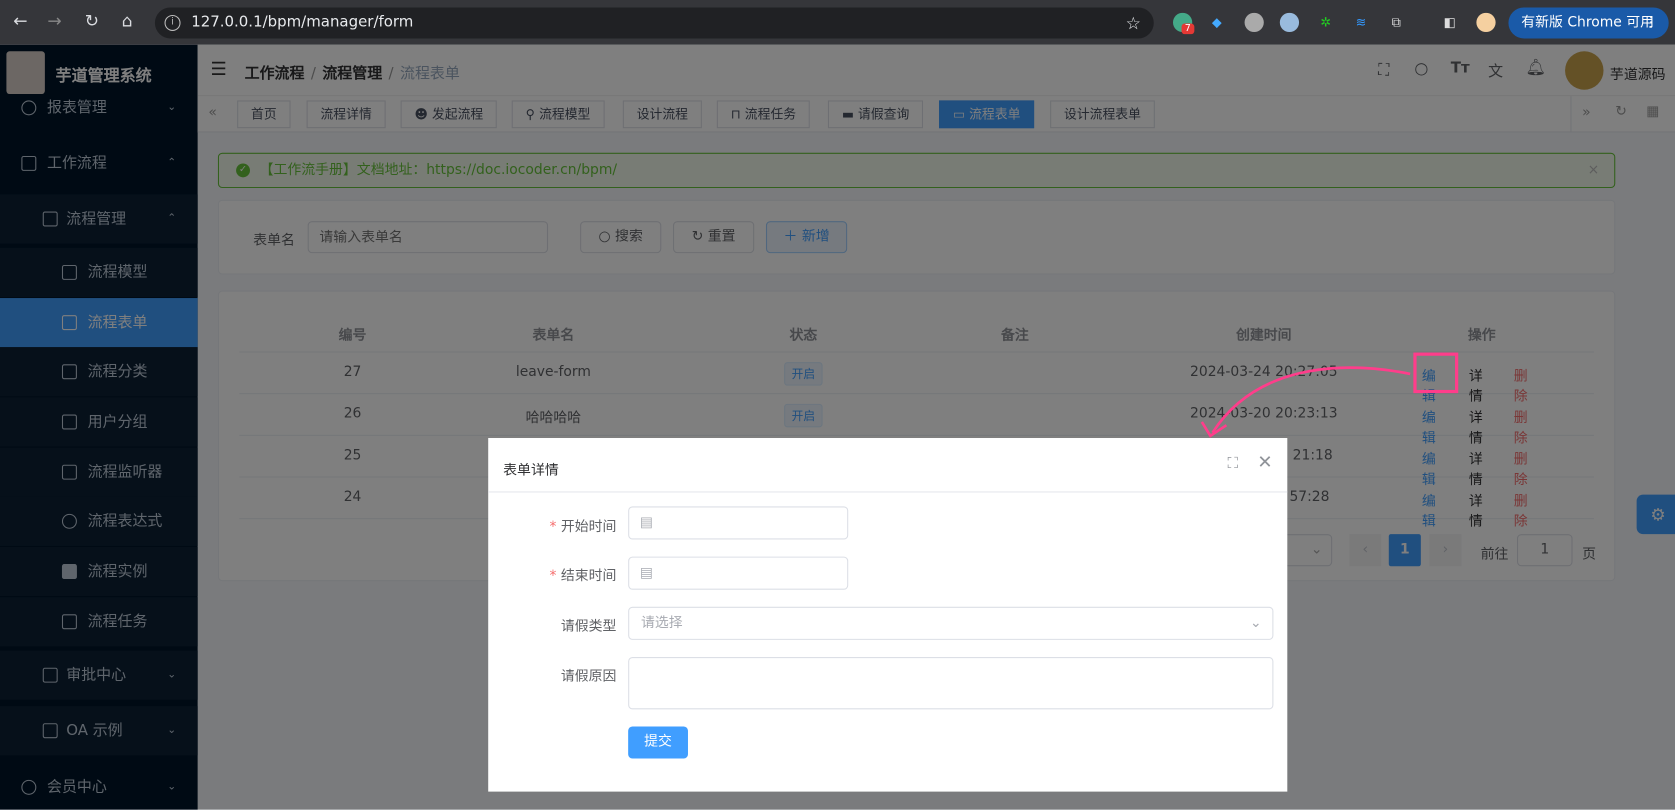 Image resolution: width=1675 pixels, height=810 pixels. I want to click on profile-avatar, so click(1486, 22).